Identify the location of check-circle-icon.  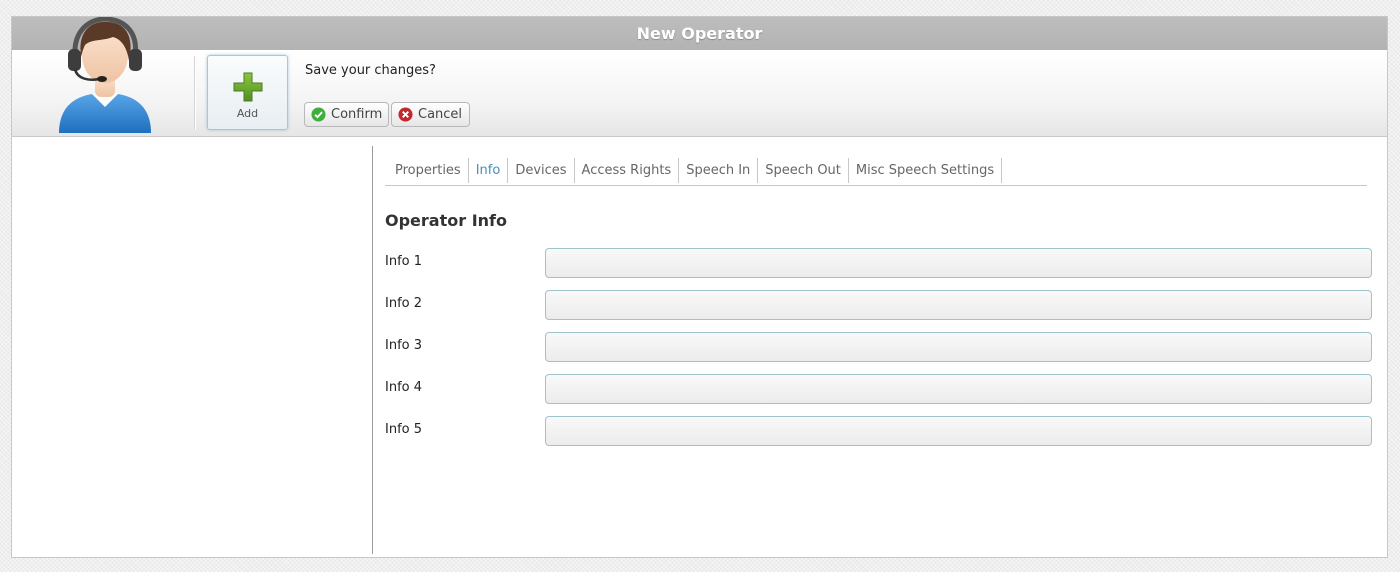
(318, 114).